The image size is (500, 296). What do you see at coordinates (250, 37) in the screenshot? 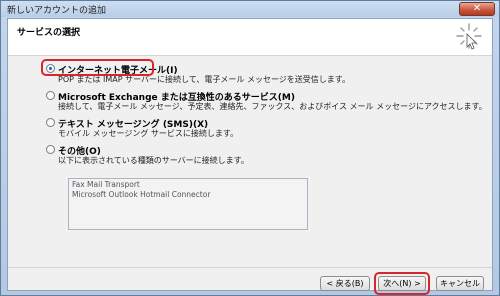
I see `wizard-header: サービスの選択` at bounding box center [250, 37].